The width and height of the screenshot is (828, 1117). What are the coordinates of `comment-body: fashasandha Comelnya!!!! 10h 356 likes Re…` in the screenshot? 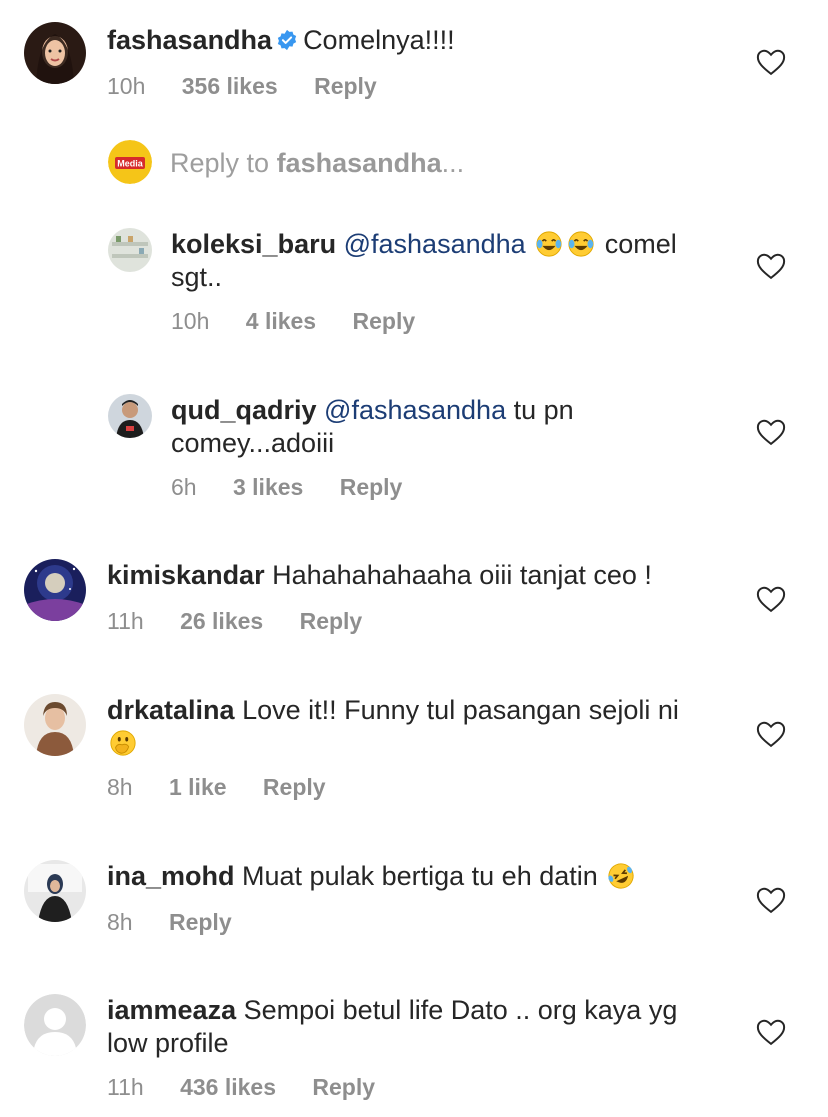 It's located at (412, 61).